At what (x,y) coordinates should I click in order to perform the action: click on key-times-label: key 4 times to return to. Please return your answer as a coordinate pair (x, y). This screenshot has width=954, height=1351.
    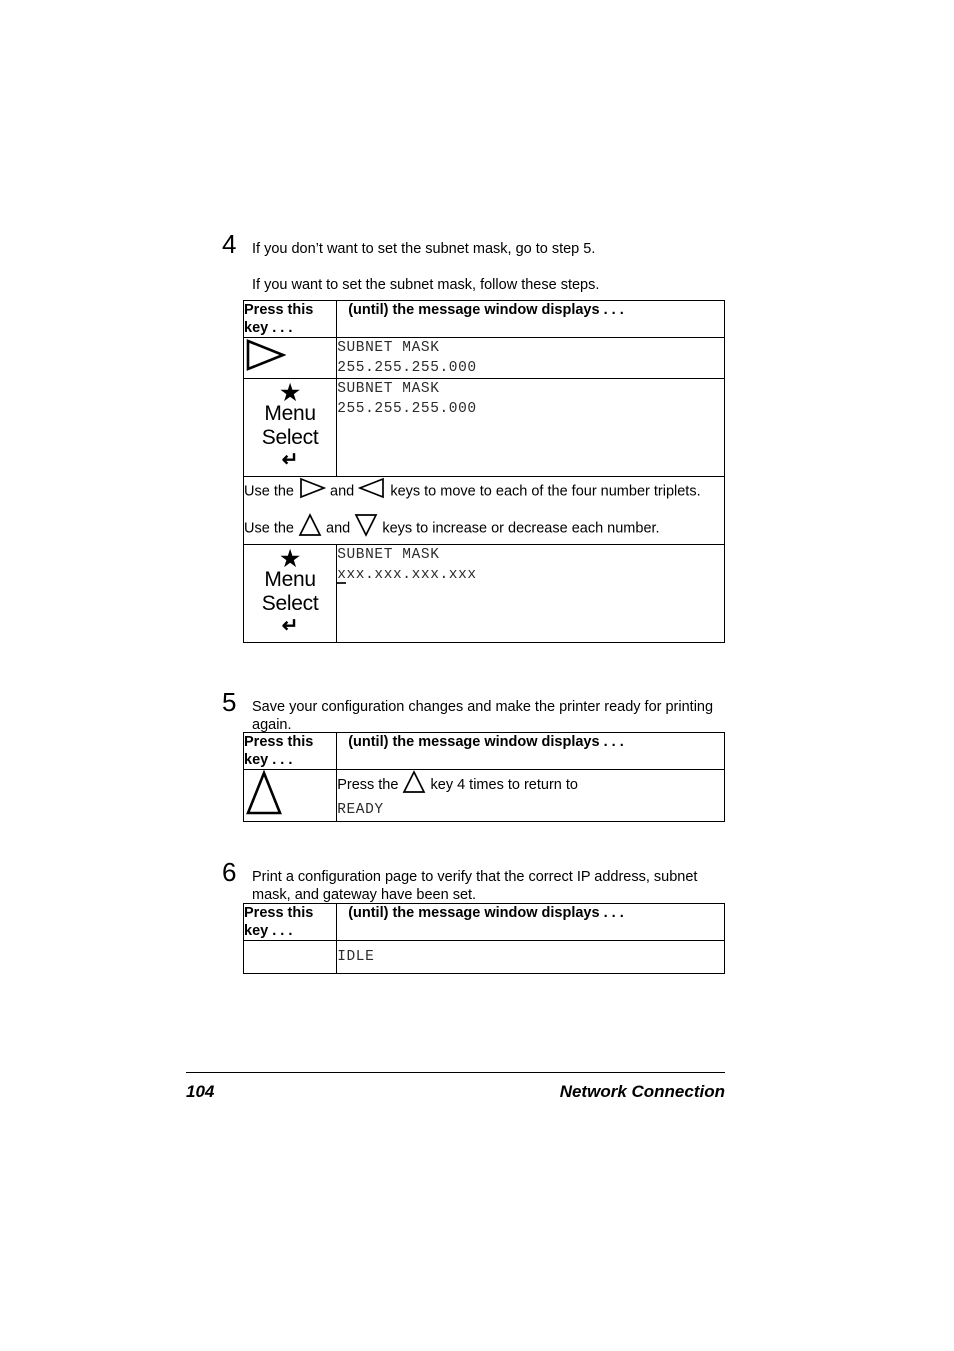
    Looking at the image, I should click on (504, 784).